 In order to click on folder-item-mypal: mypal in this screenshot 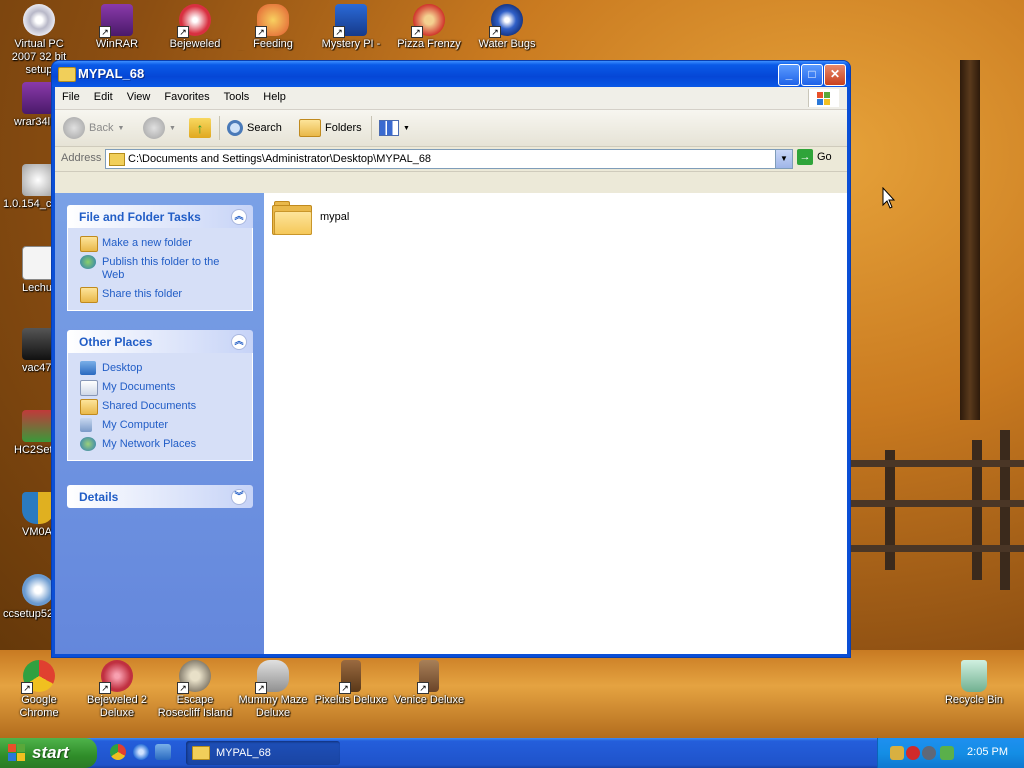, I will do `click(311, 218)`.